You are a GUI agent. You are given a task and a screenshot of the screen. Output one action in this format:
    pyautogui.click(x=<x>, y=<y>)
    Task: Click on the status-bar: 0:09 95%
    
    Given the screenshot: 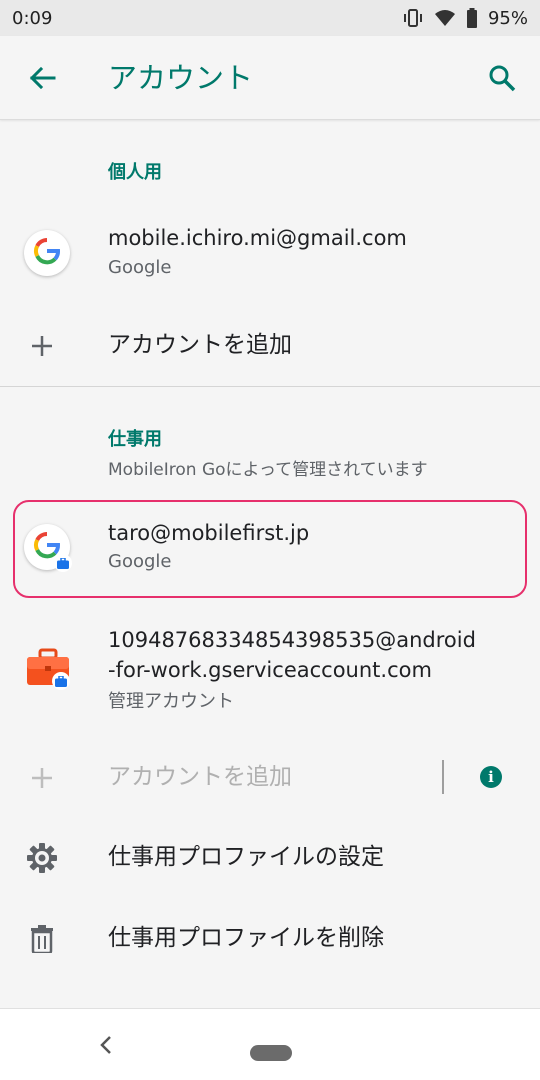 What is the action you would take?
    pyautogui.click(x=270, y=18)
    